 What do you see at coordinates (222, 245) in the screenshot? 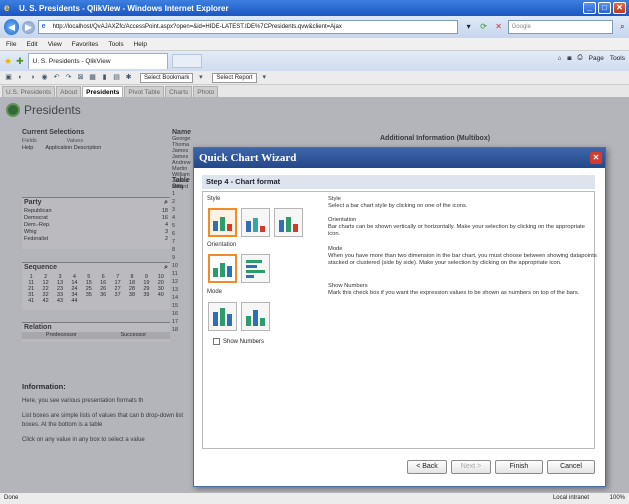
I see `orientation-label: Orientation` at bounding box center [222, 245].